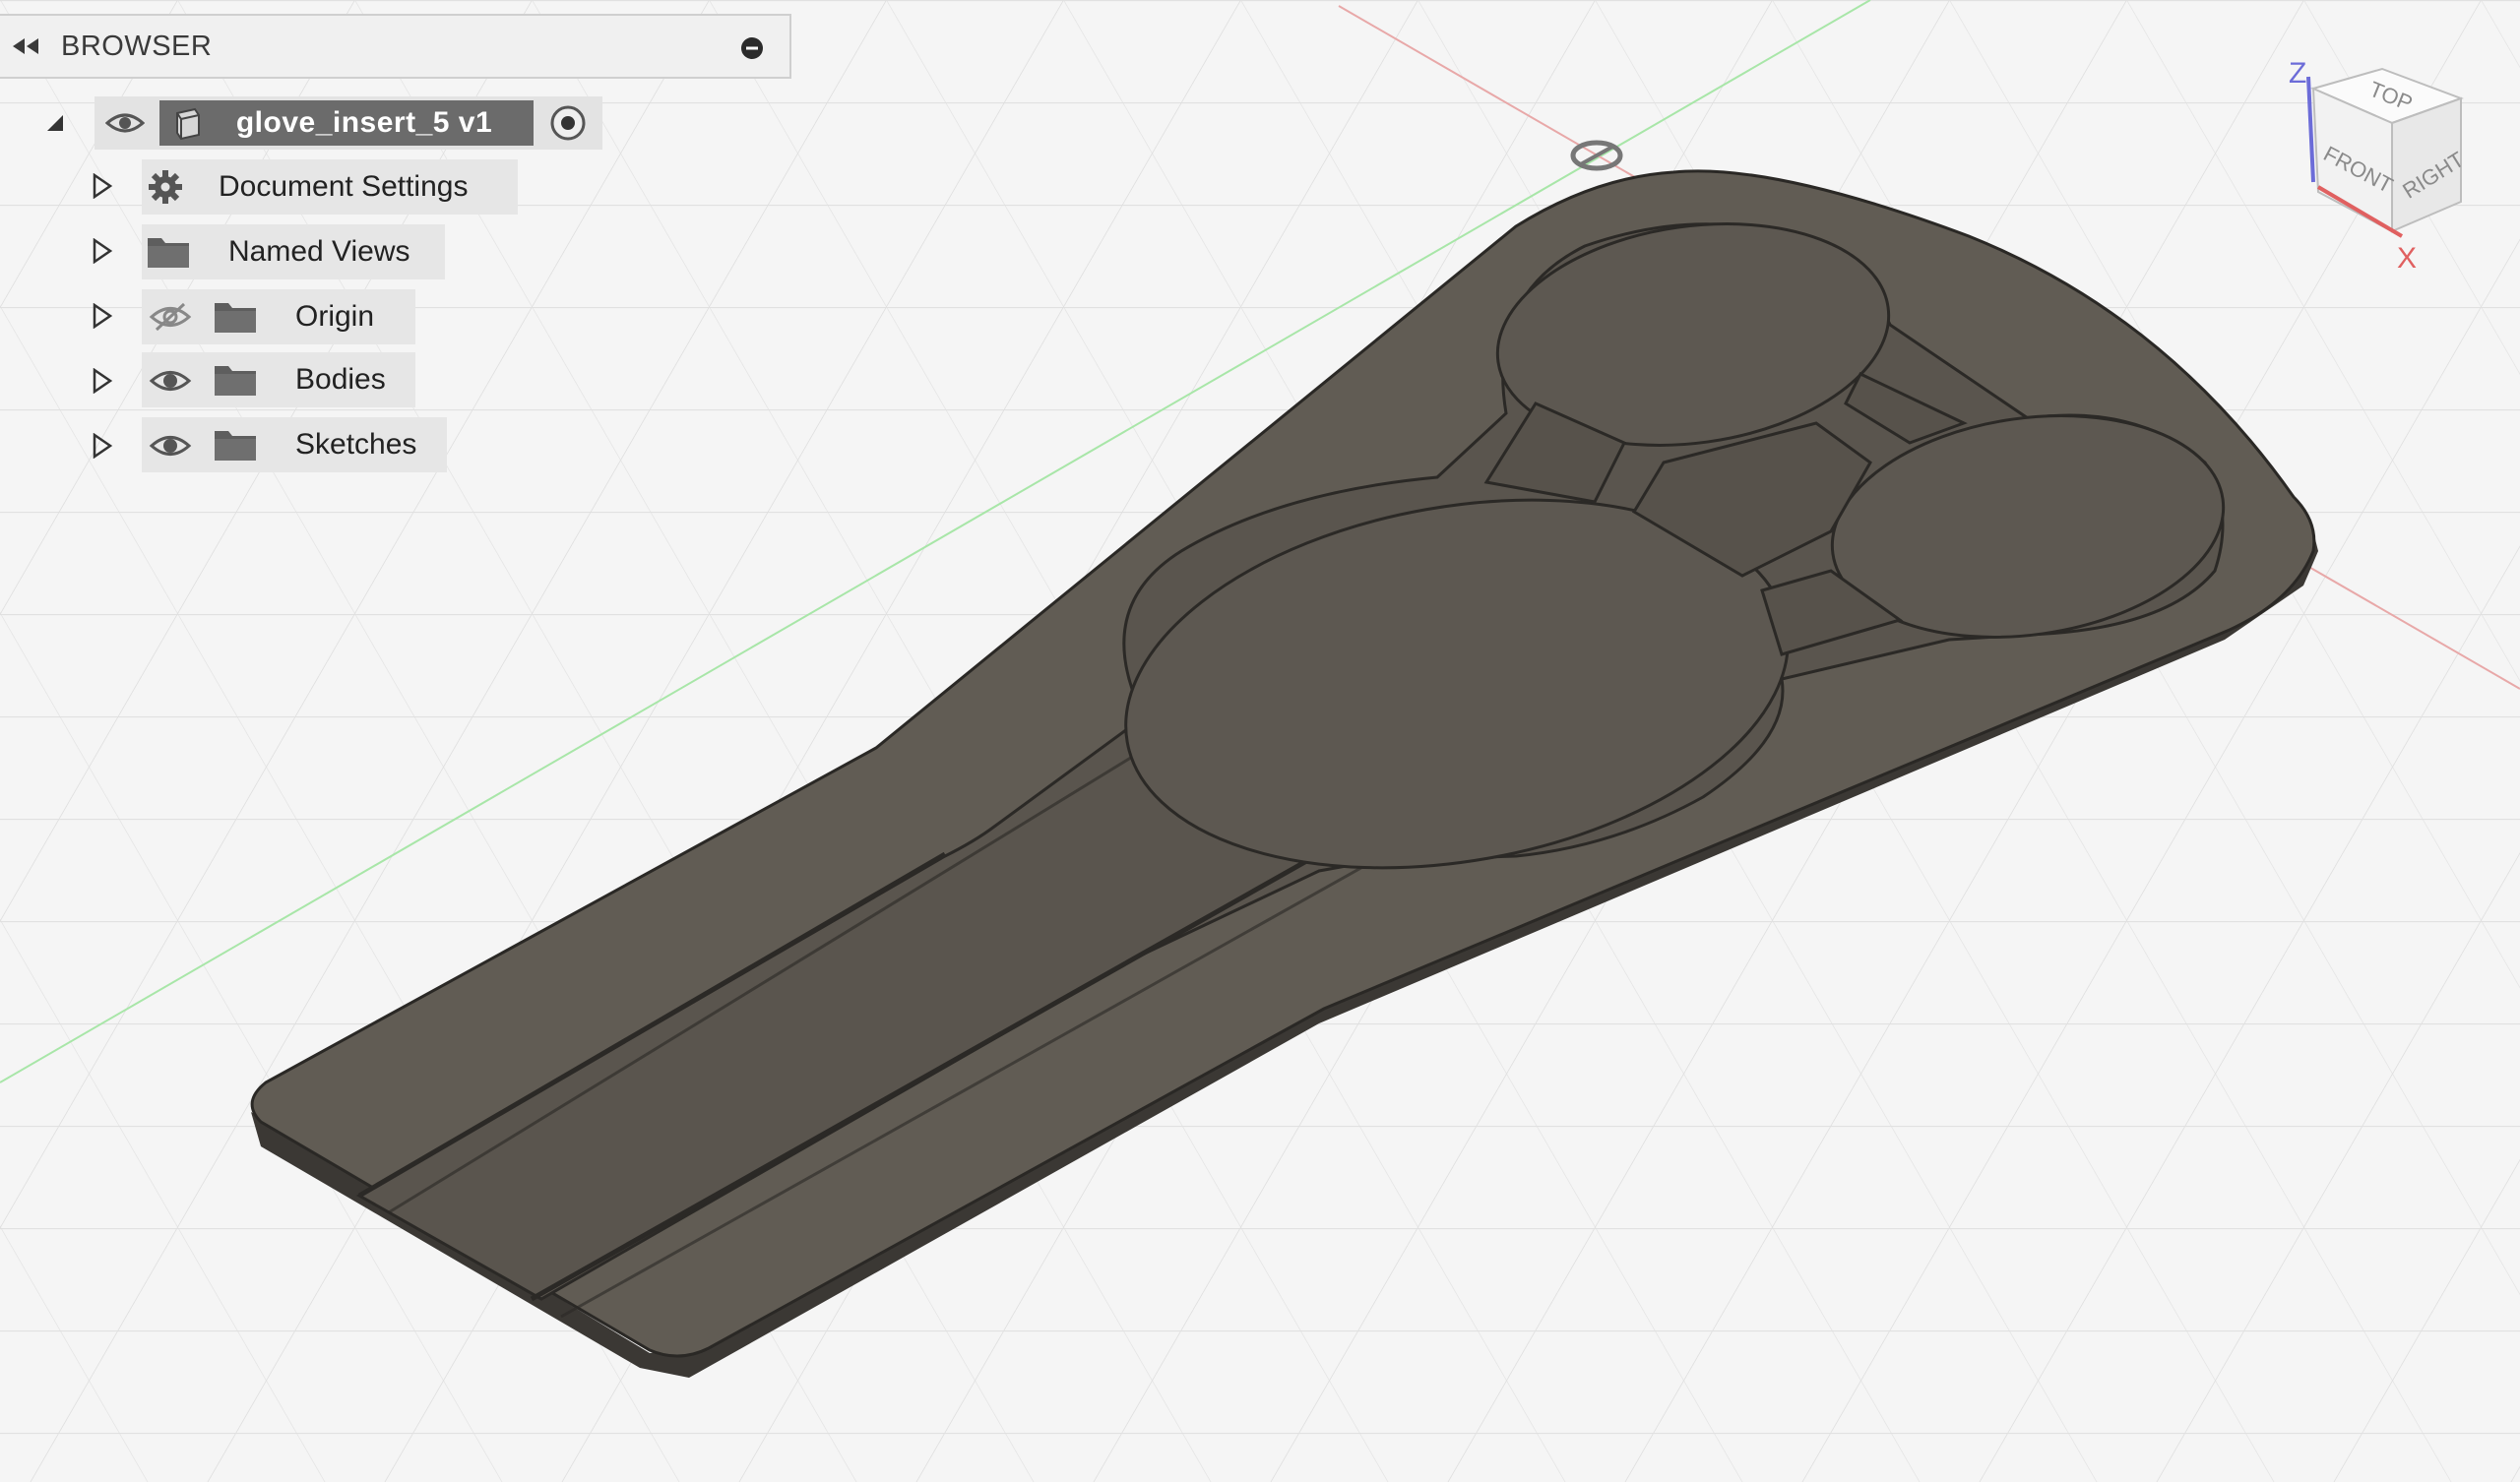 Image resolution: width=2520 pixels, height=1482 pixels. I want to click on tree-item-label: Named Views, so click(319, 251).